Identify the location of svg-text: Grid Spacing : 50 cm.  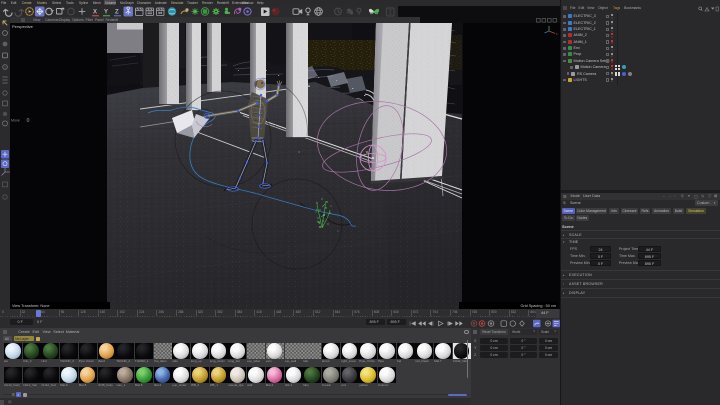
(538, 306).